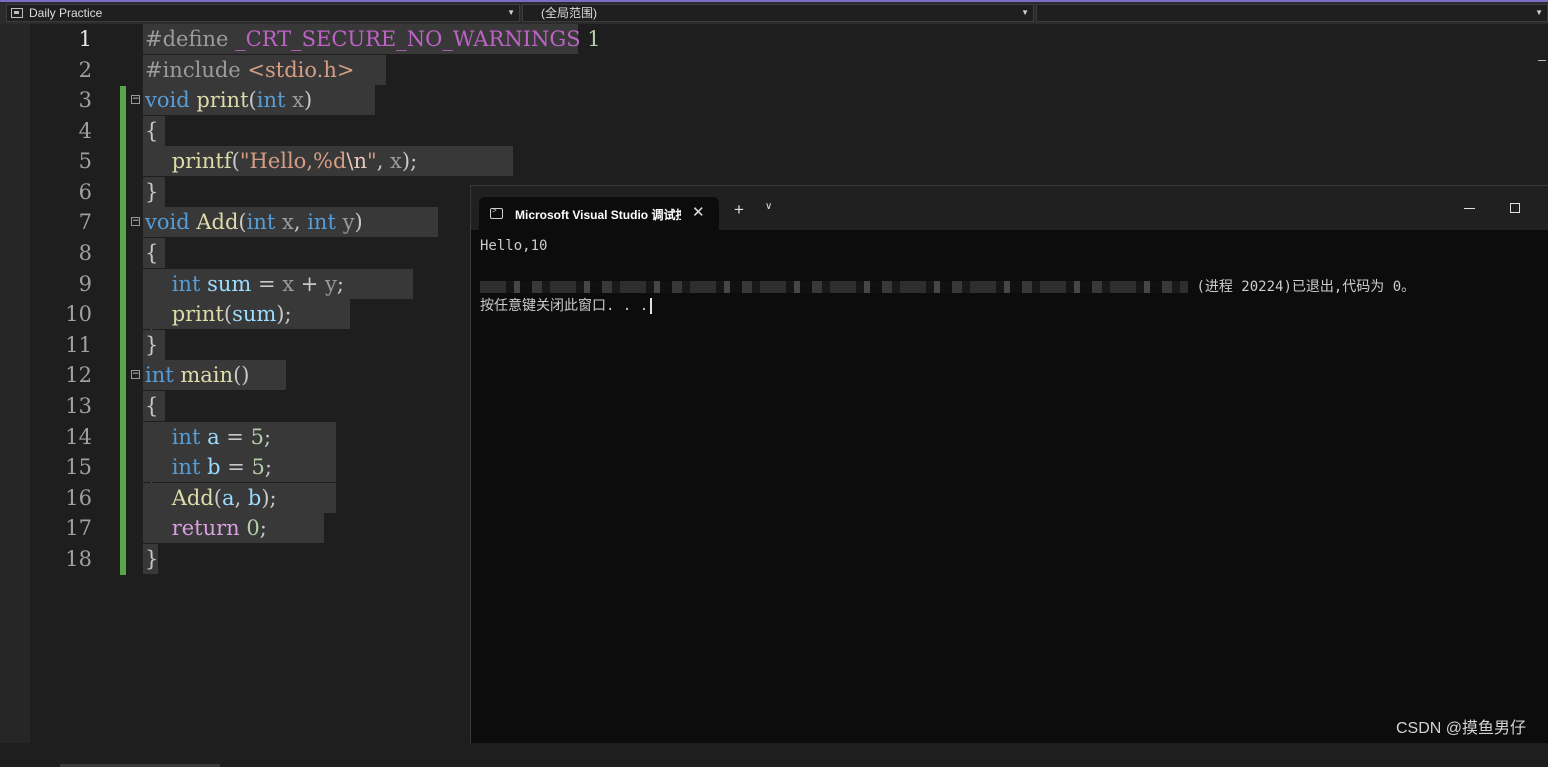 The height and width of the screenshot is (767, 1548). Describe the element at coordinates (221, 437) in the screenshot. I see `code-text: int a = 5;` at that location.